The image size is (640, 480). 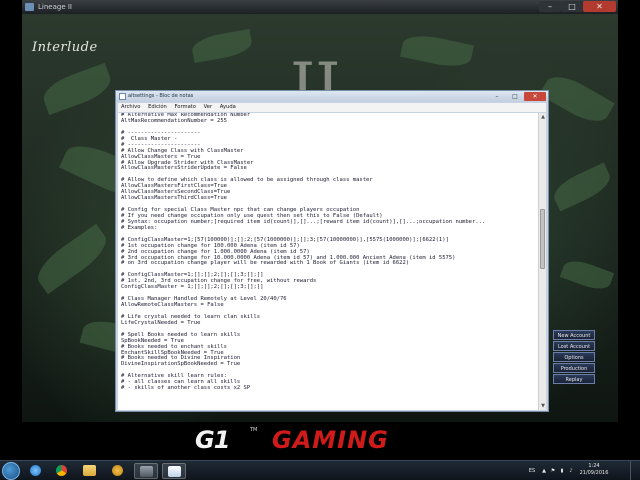 What do you see at coordinates (572, 6) in the screenshot?
I see `maximize-button: □` at bounding box center [572, 6].